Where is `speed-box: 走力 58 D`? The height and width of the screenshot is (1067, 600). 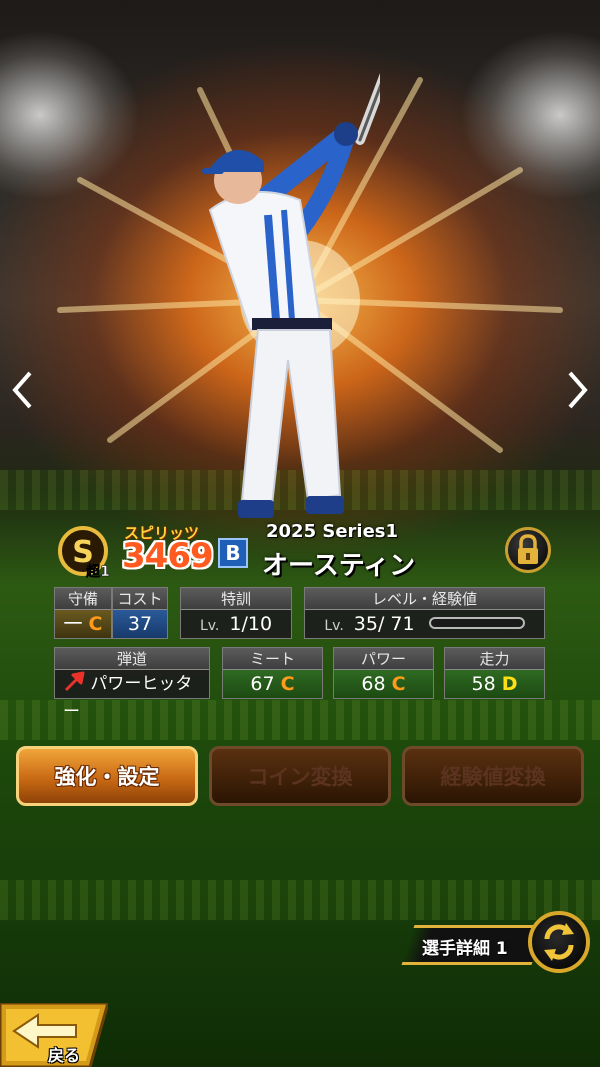
speed-box: 走力 58 D is located at coordinates (494, 673).